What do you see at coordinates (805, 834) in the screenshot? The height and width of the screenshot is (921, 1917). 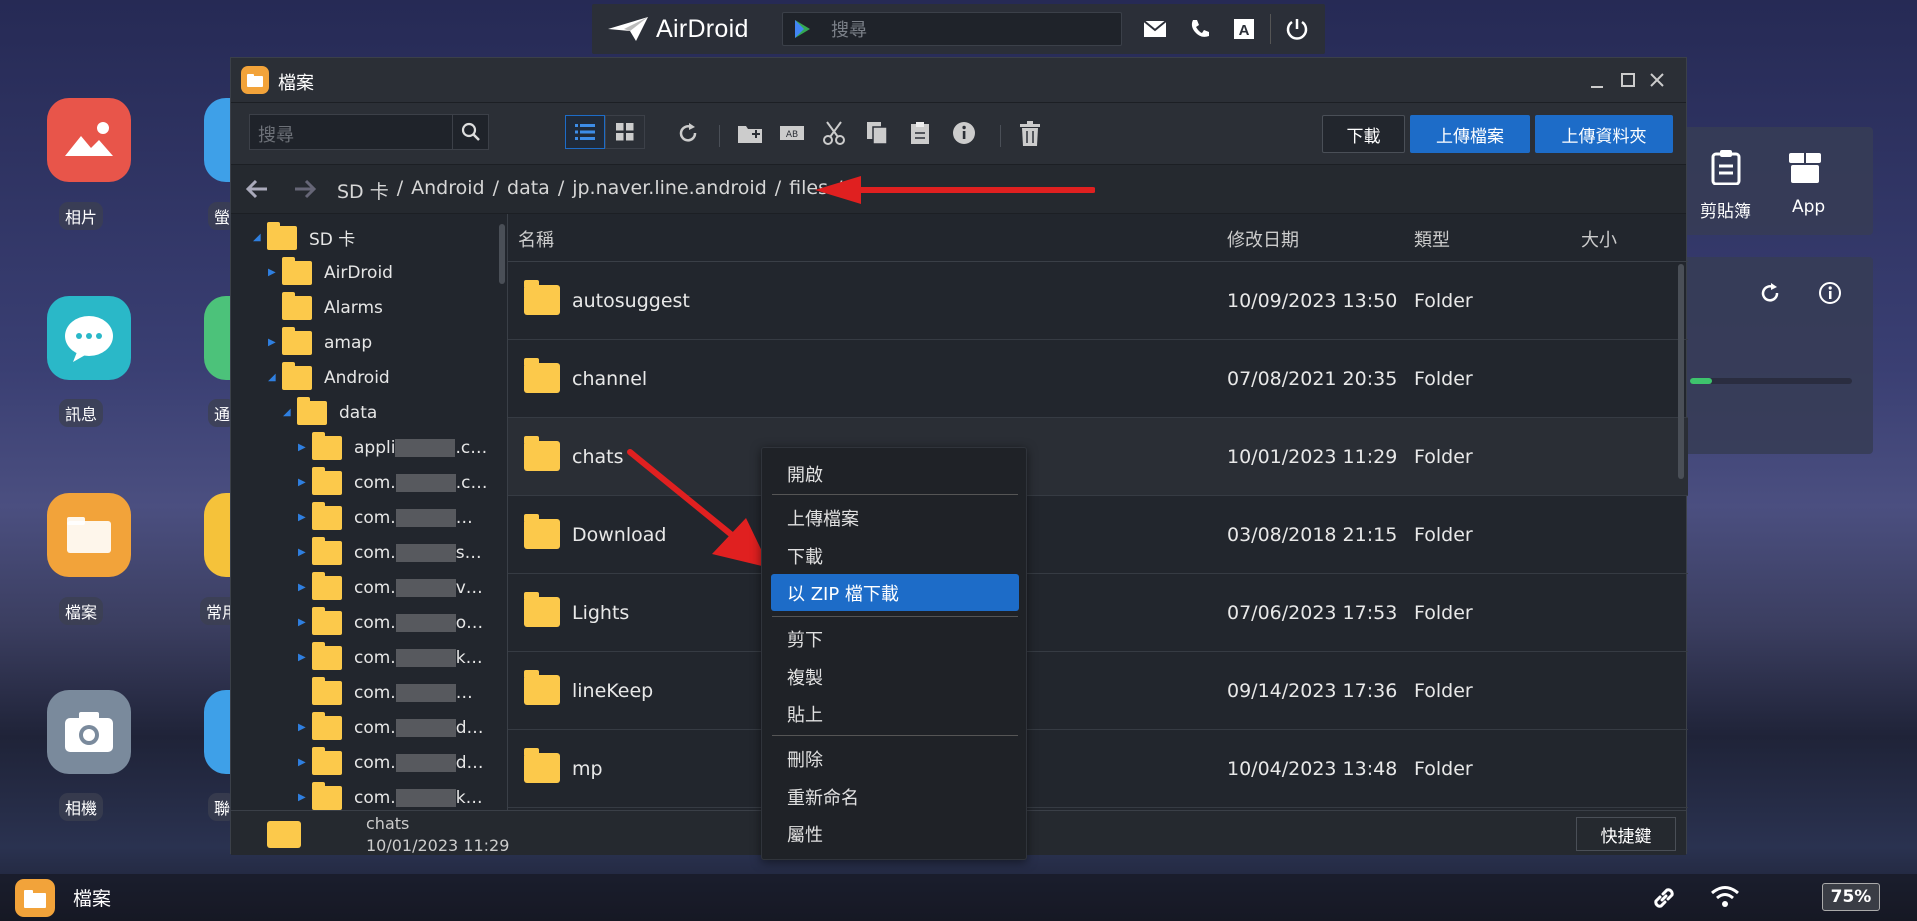 I see `menu-item-properties: 屬性` at bounding box center [805, 834].